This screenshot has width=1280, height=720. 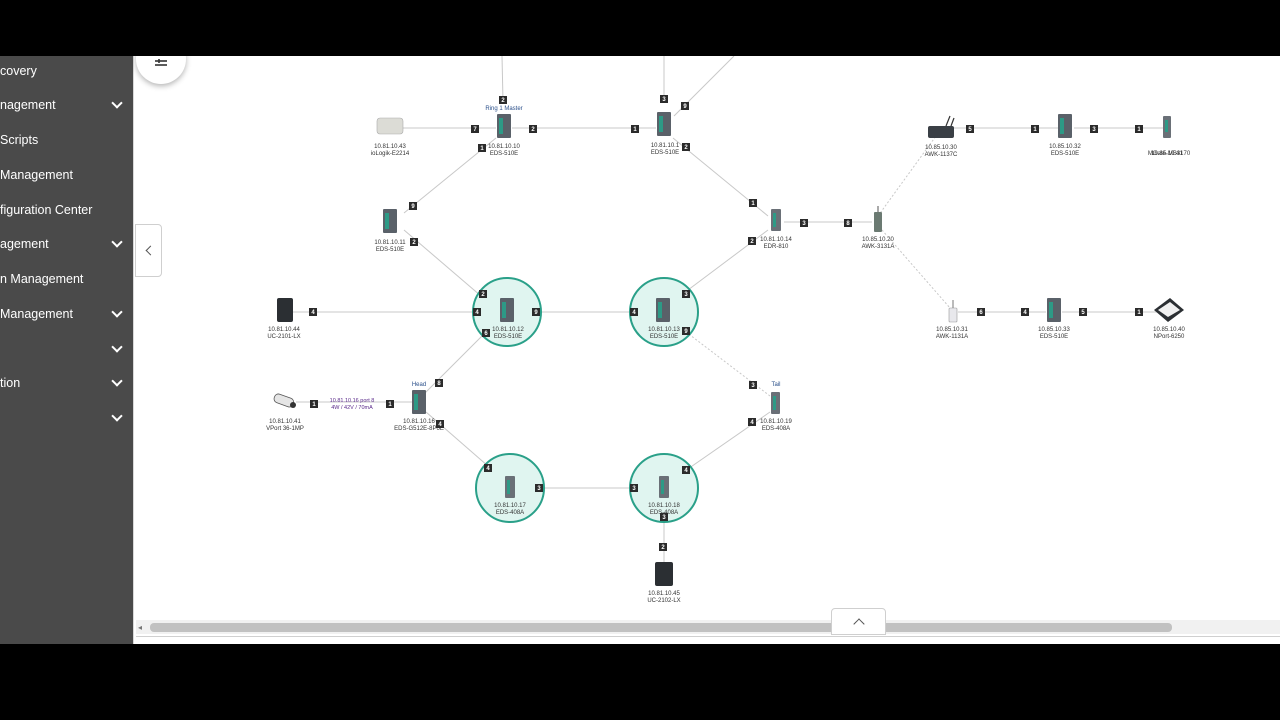 I want to click on node-ip: 10.81.10.10, so click(x=504, y=147).